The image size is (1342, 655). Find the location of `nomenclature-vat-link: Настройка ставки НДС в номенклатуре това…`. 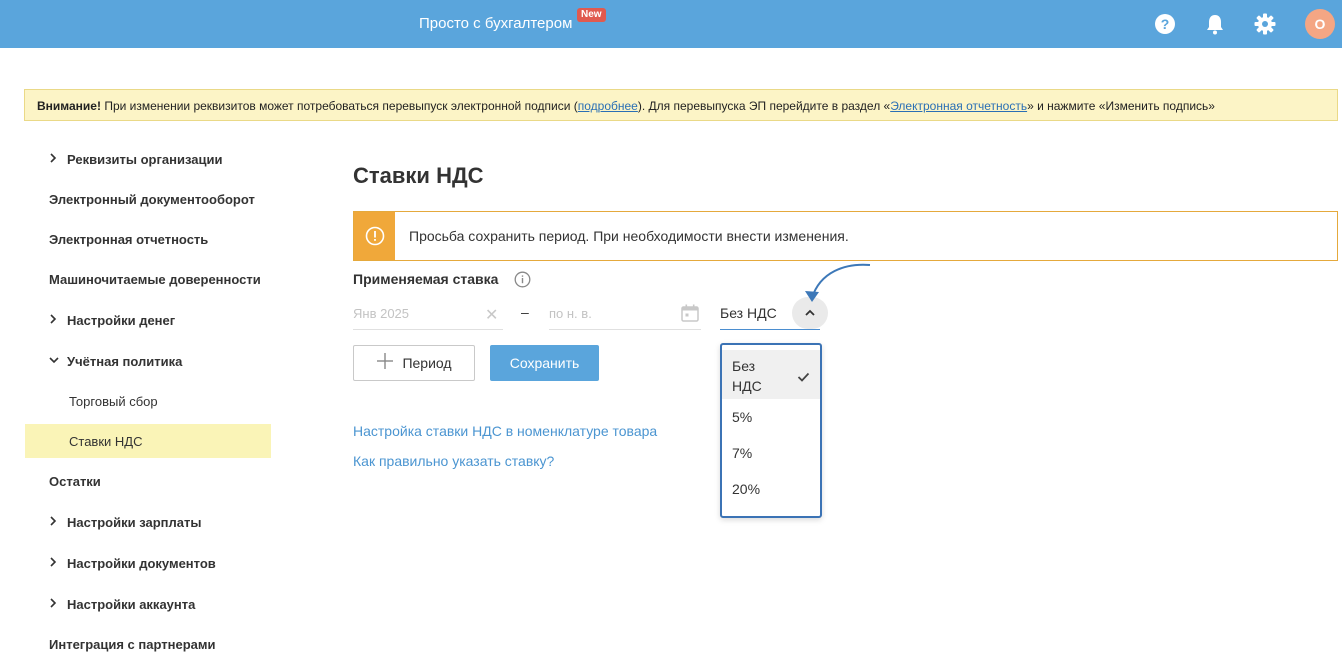

nomenclature-vat-link: Настройка ставки НДС в номенклатуре това… is located at coordinates (505, 431).